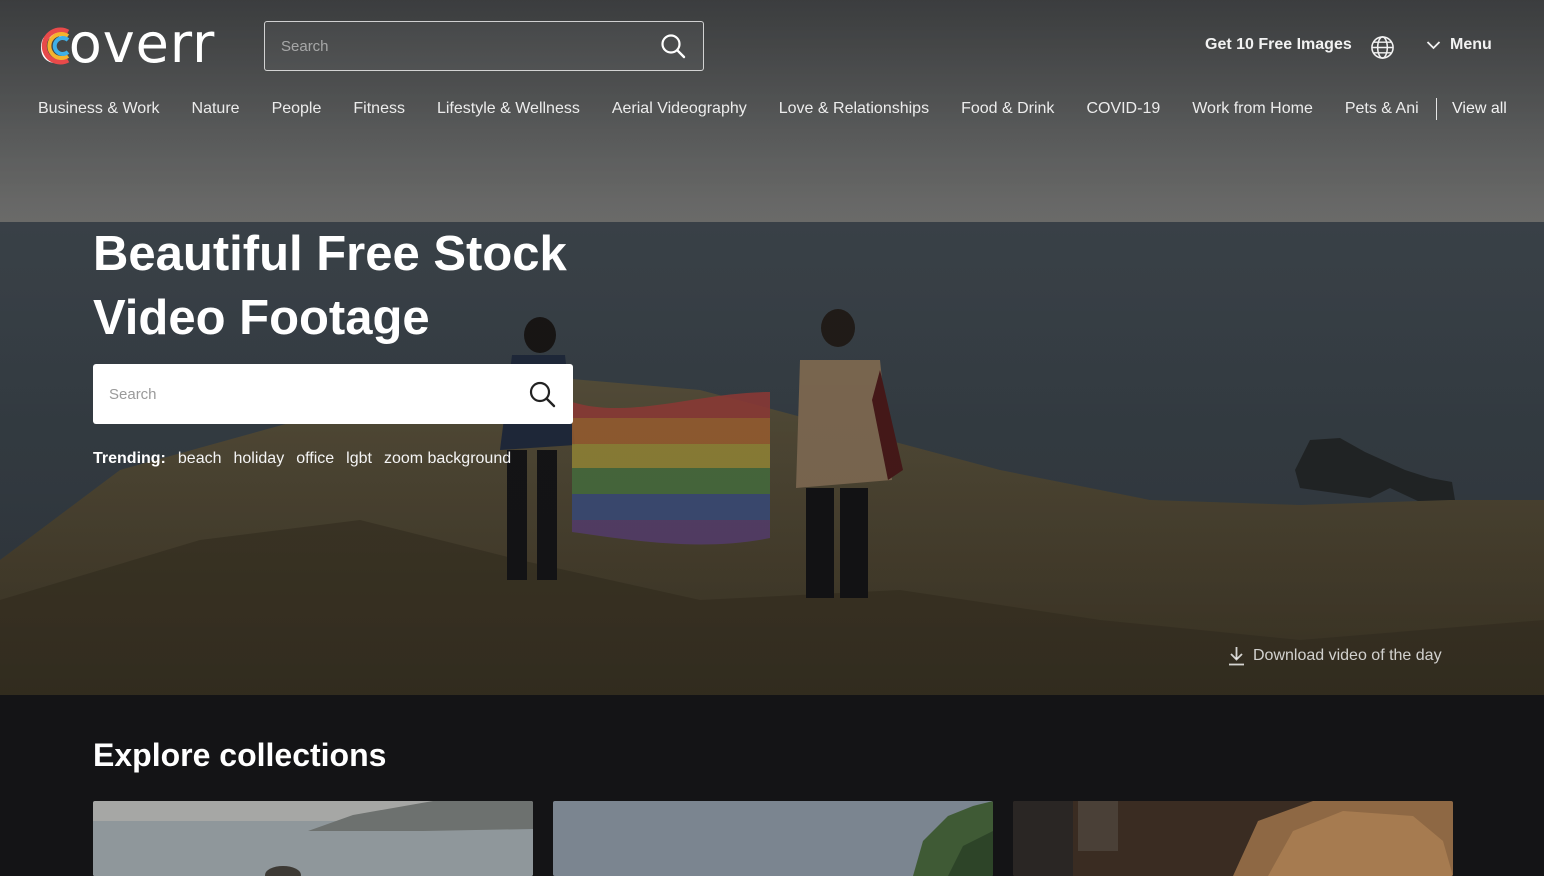 This screenshot has width=1544, height=876. I want to click on category-business-work: Business & Work, so click(99, 109).